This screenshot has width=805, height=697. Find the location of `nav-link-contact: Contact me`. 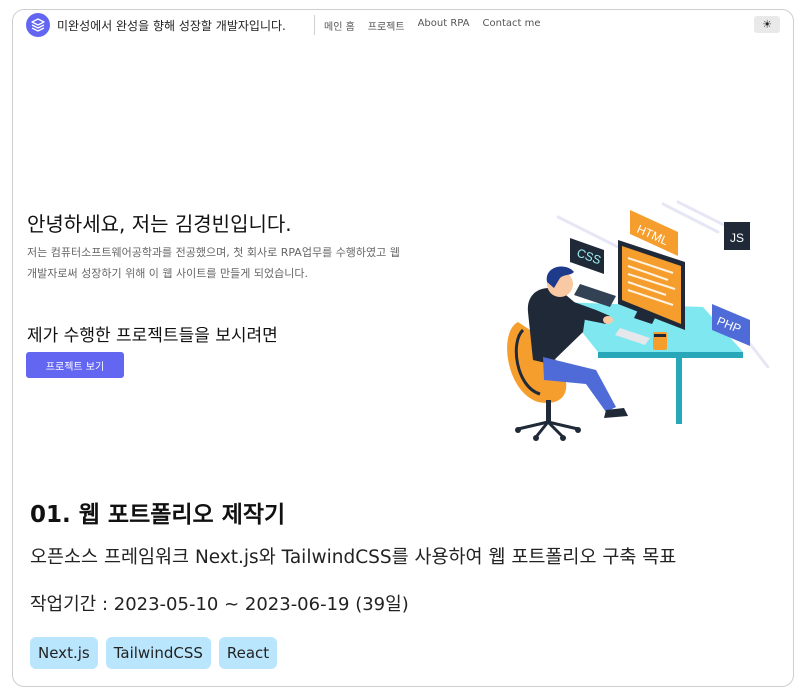

nav-link-contact: Contact me is located at coordinates (512, 25).